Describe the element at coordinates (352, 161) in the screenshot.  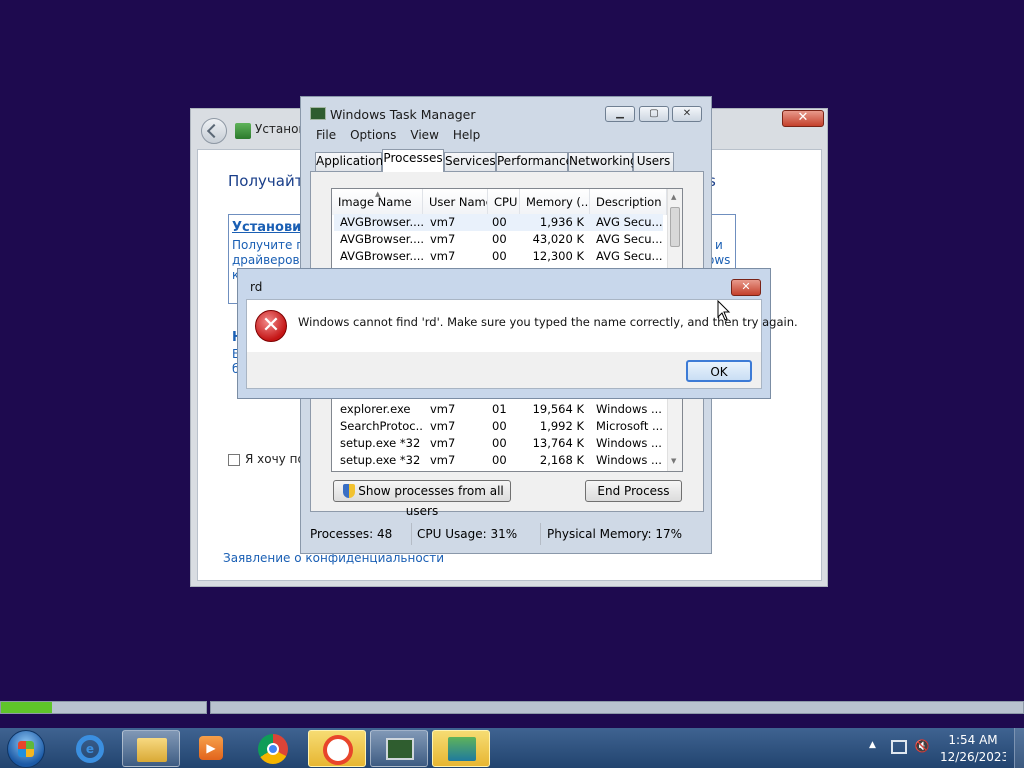
I see `tab-applications: Applications` at that location.